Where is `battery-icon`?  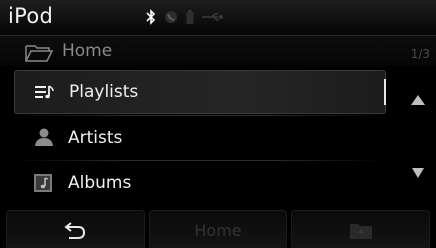
battery-icon is located at coordinates (190, 17).